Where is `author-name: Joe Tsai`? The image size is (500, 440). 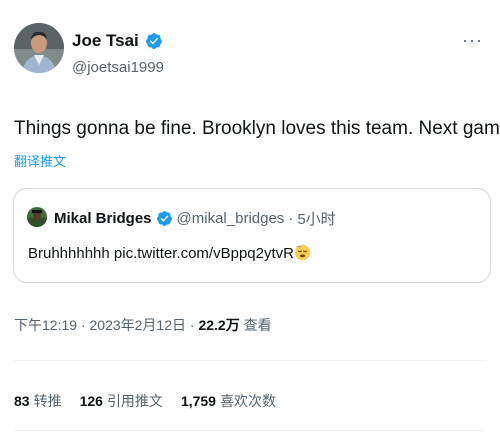 author-name: Joe Tsai is located at coordinates (105, 41).